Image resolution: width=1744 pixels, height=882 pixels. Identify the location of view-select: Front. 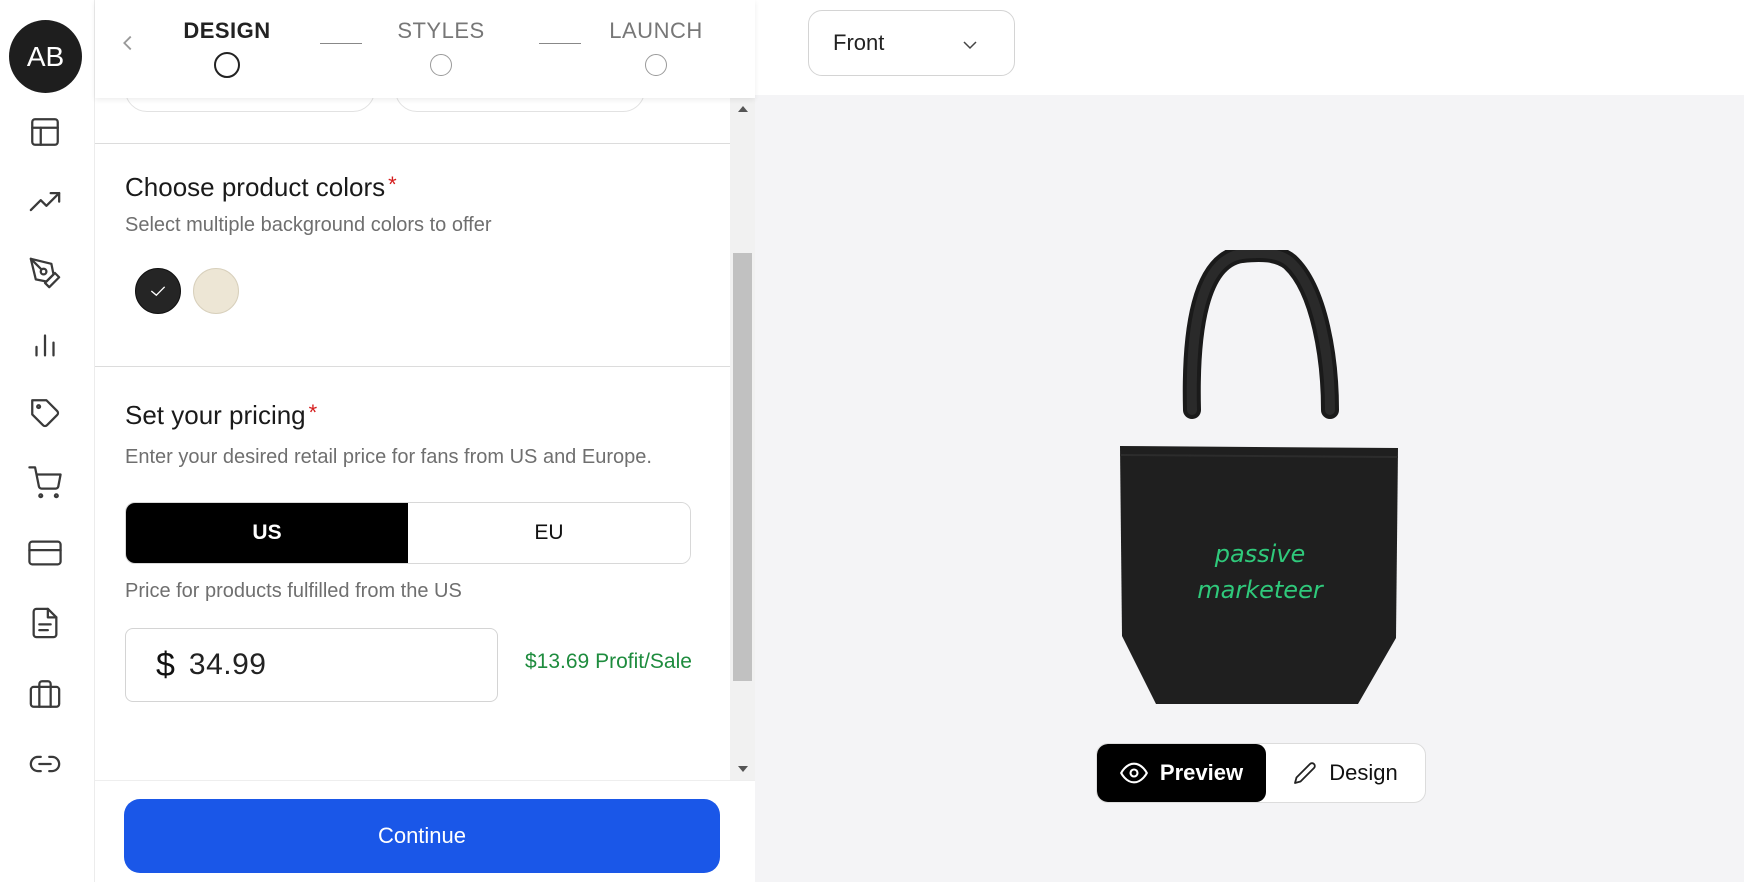
(911, 43).